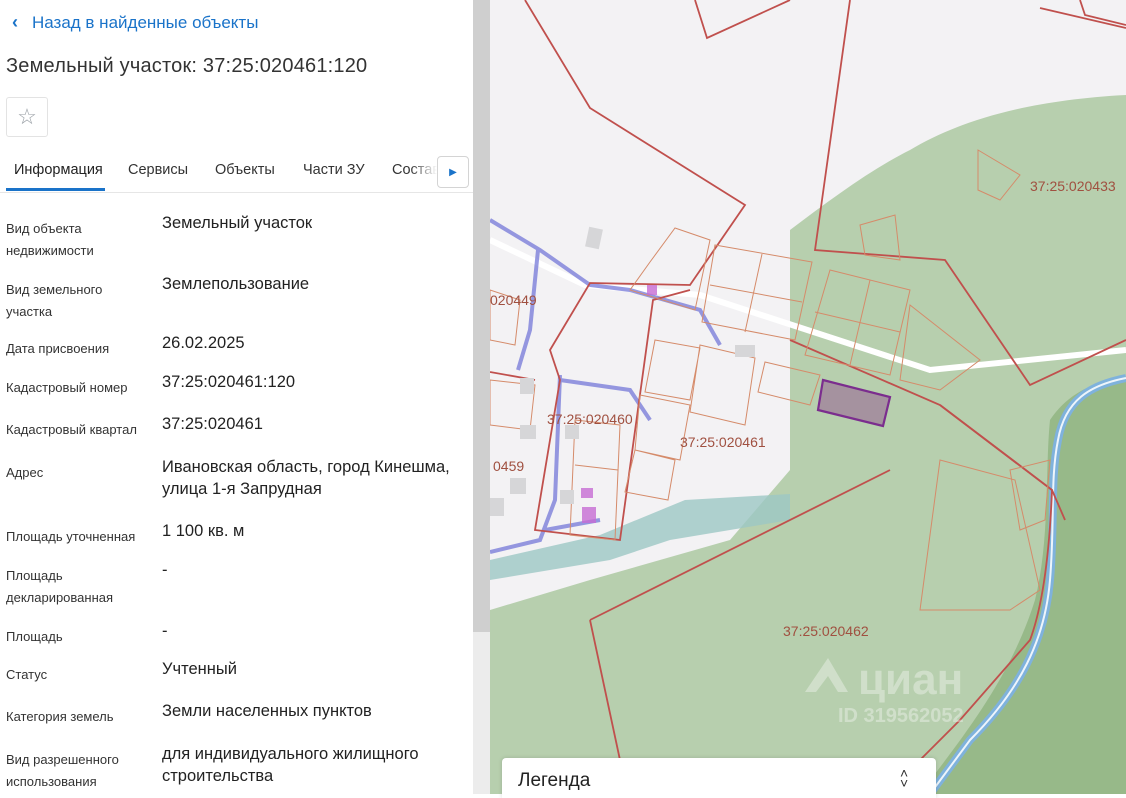  Describe the element at coordinates (71, 429) in the screenshot. I see `field-label: Кадастровый квартал` at that location.